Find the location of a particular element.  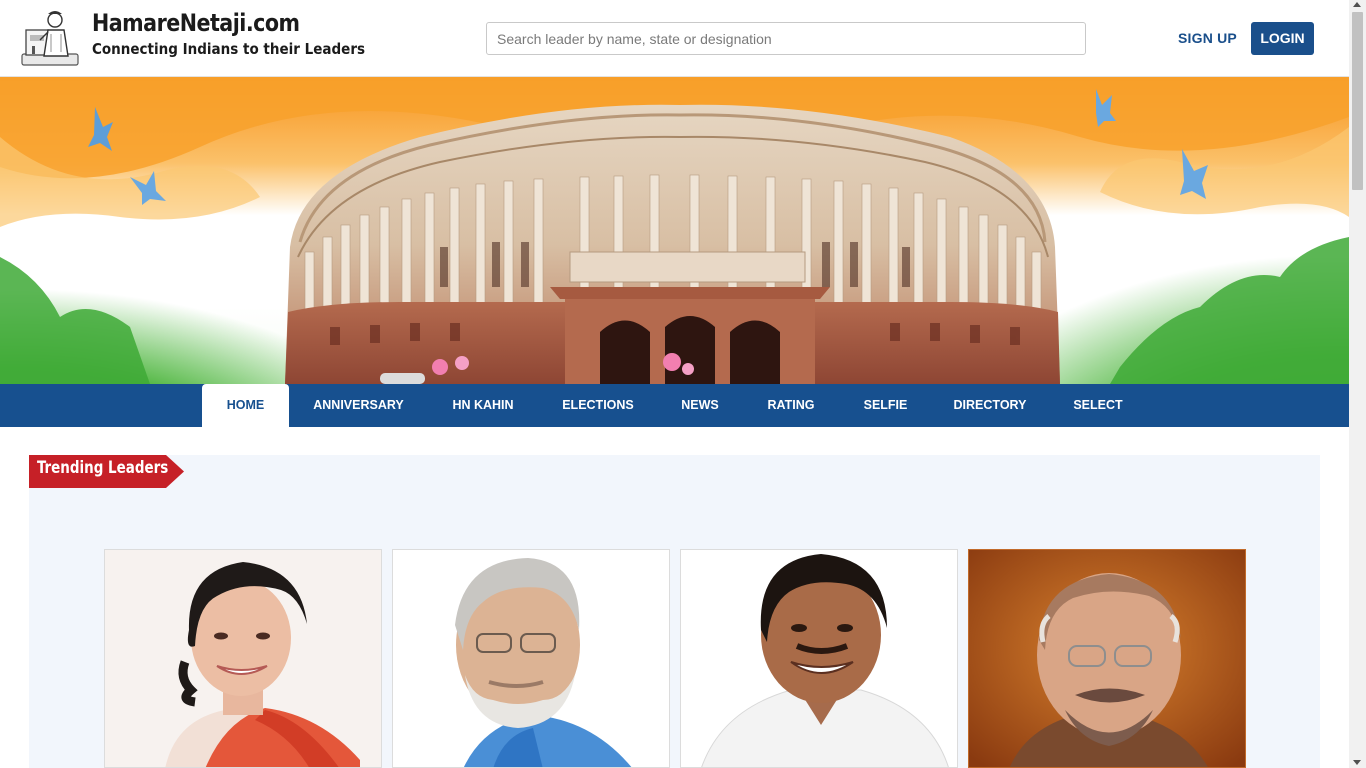

nav-home: HOME is located at coordinates (245, 405).